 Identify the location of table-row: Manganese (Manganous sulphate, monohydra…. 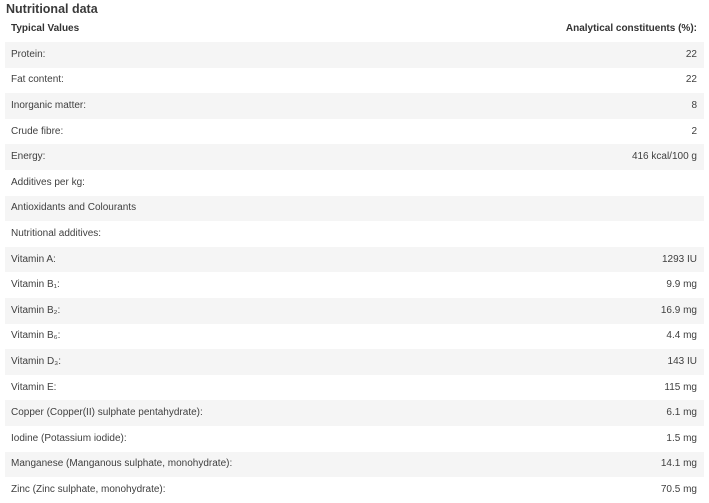
(354, 464).